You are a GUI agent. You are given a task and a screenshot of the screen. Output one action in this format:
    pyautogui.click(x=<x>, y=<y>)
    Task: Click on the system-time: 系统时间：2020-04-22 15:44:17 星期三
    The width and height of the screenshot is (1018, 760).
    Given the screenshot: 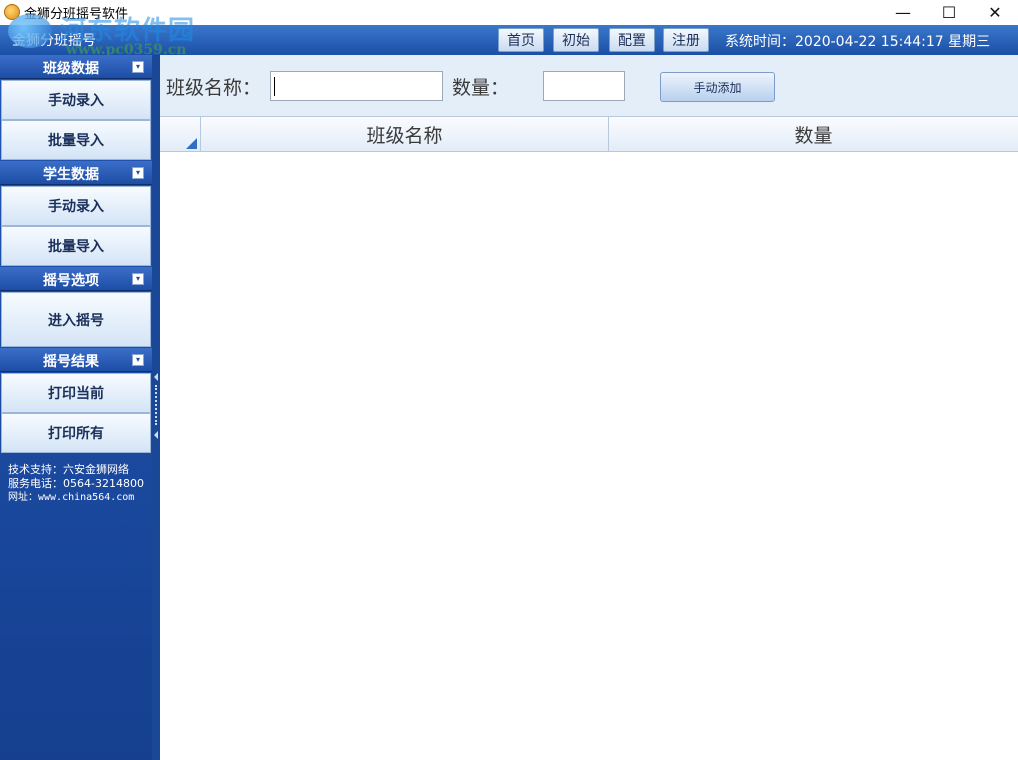 What is the action you would take?
    pyautogui.click(x=858, y=42)
    